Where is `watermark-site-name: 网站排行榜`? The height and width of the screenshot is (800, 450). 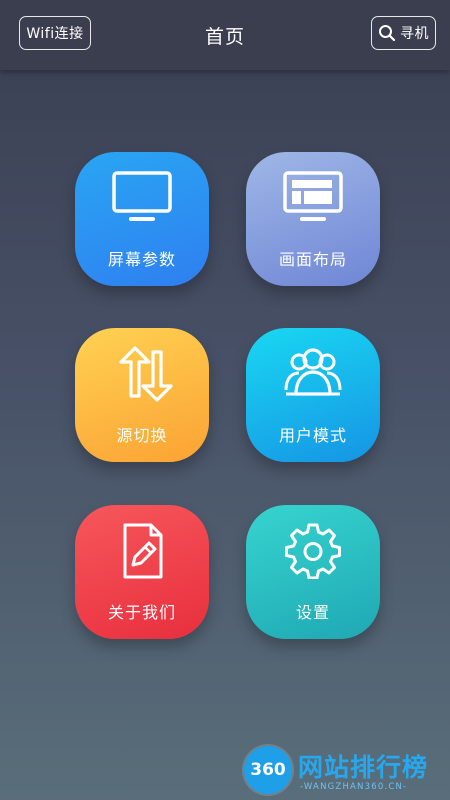
watermark-site-name: 网站排行榜 is located at coordinates (363, 767).